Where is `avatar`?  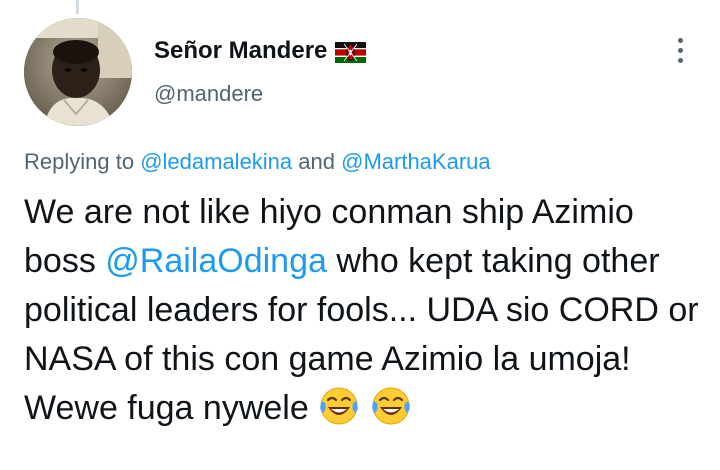
avatar is located at coordinates (78, 72).